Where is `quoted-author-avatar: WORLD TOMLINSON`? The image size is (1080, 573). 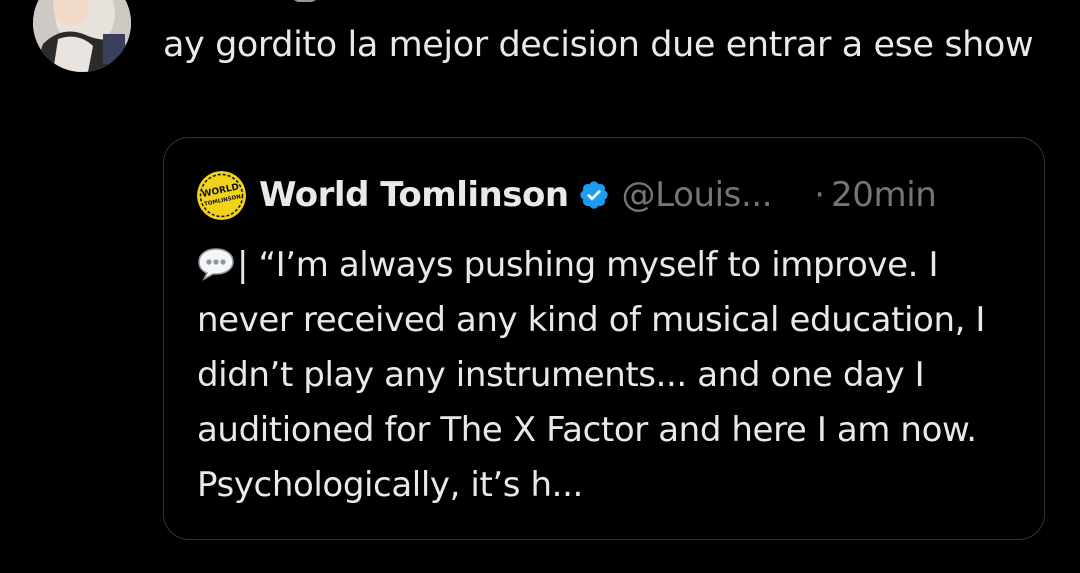 quoted-author-avatar: WORLD TOMLINSON is located at coordinates (221, 195).